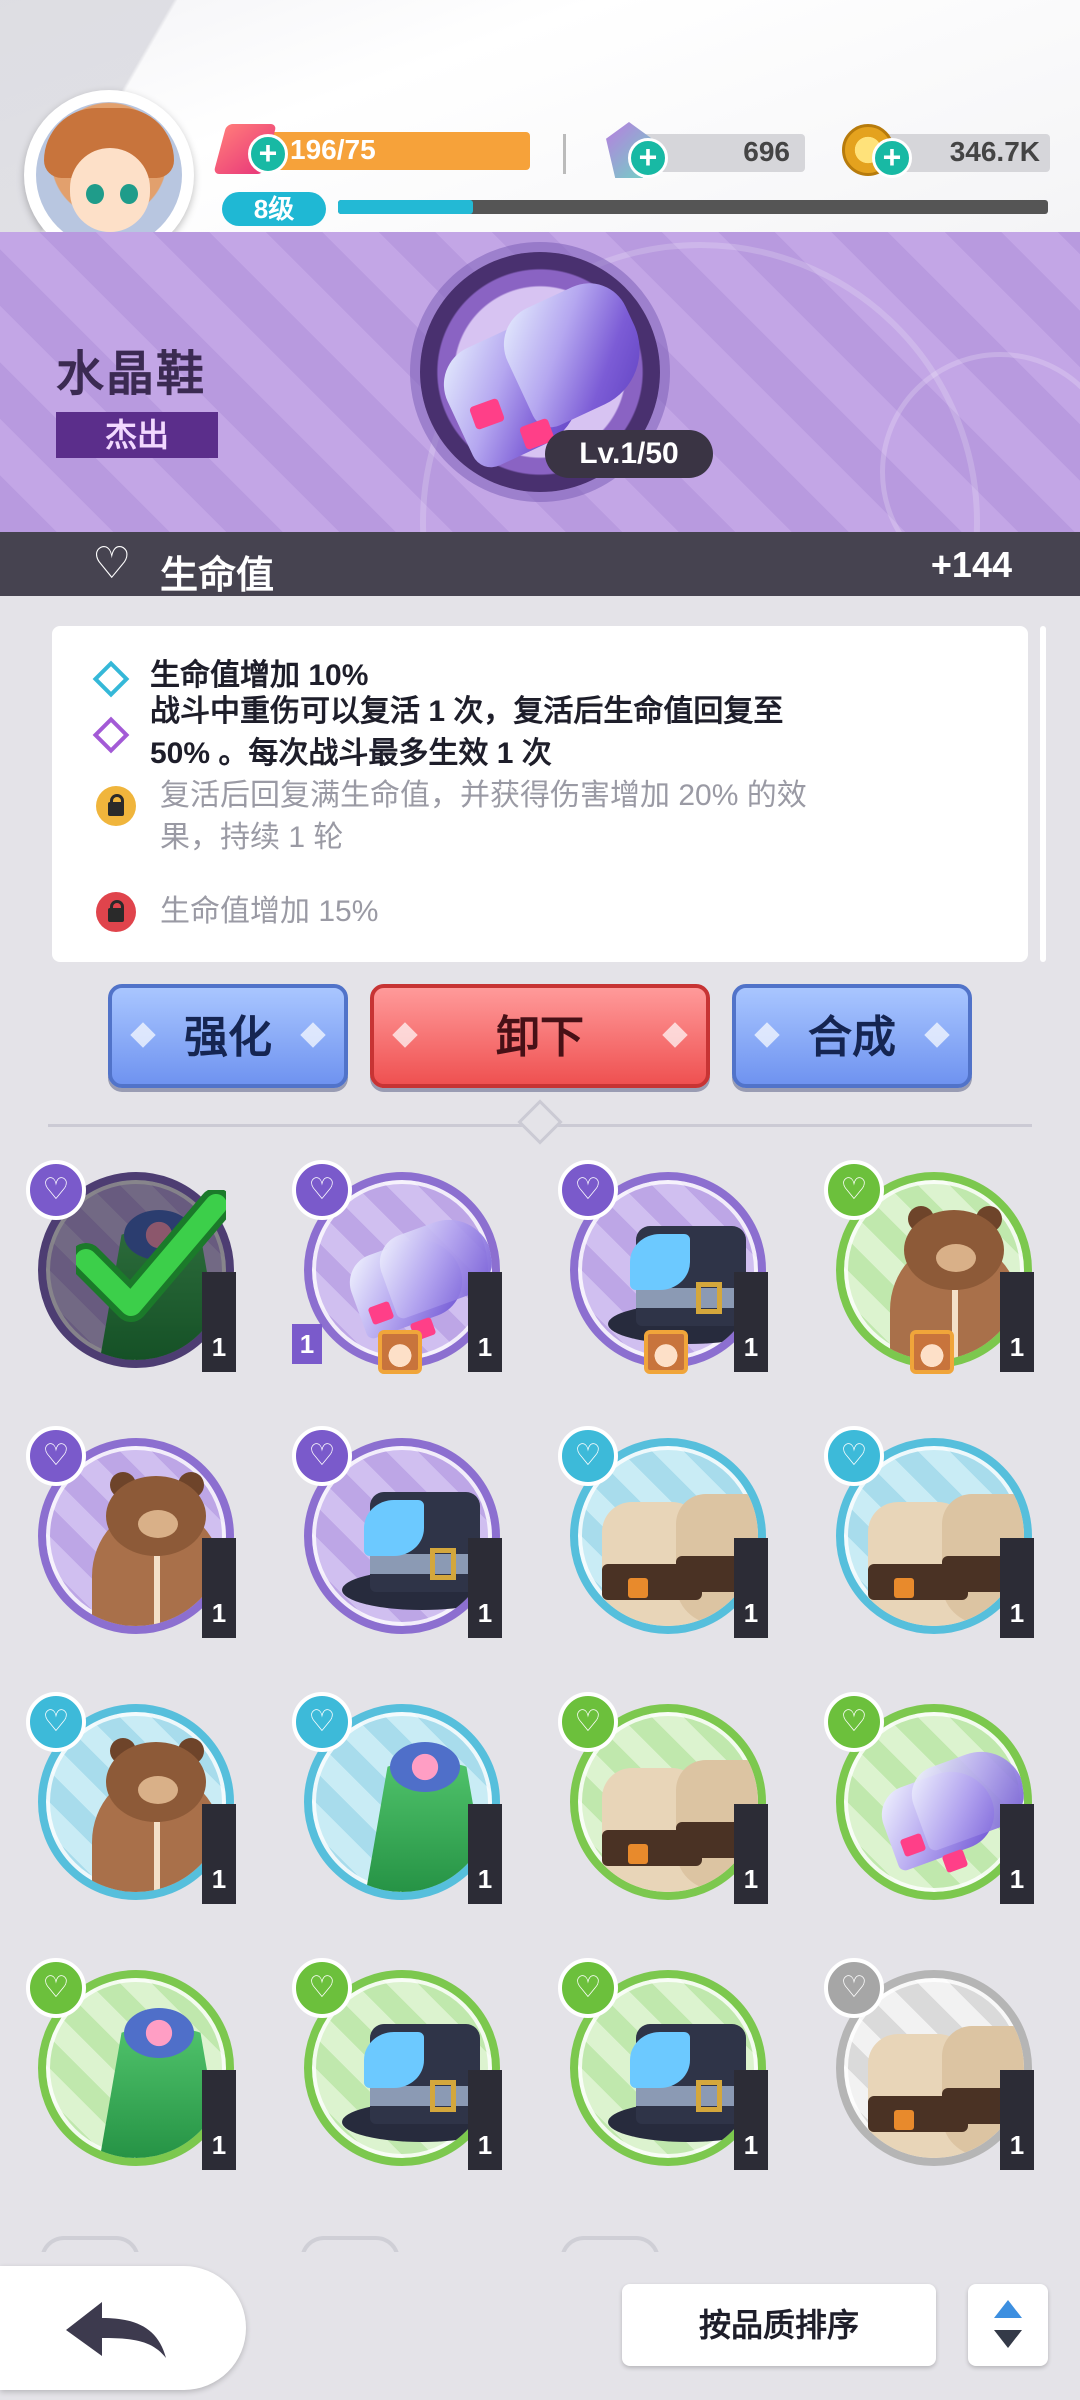  Describe the element at coordinates (648, 158) in the screenshot. I see `add-gem-button: +` at that location.